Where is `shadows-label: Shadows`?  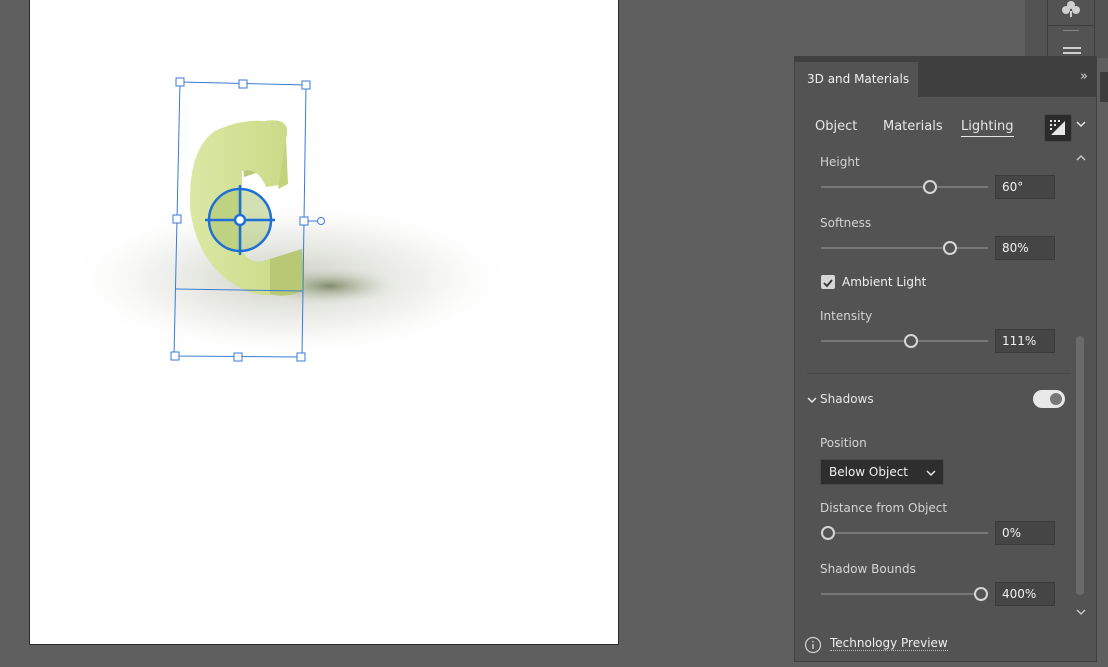 shadows-label: Shadows is located at coordinates (847, 399).